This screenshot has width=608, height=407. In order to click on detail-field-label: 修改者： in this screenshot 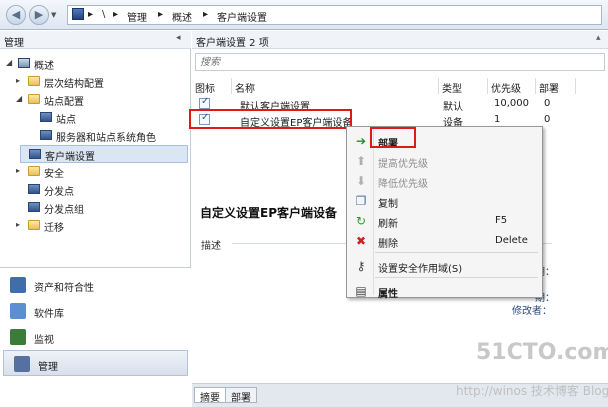, I will do `click(532, 311)`.